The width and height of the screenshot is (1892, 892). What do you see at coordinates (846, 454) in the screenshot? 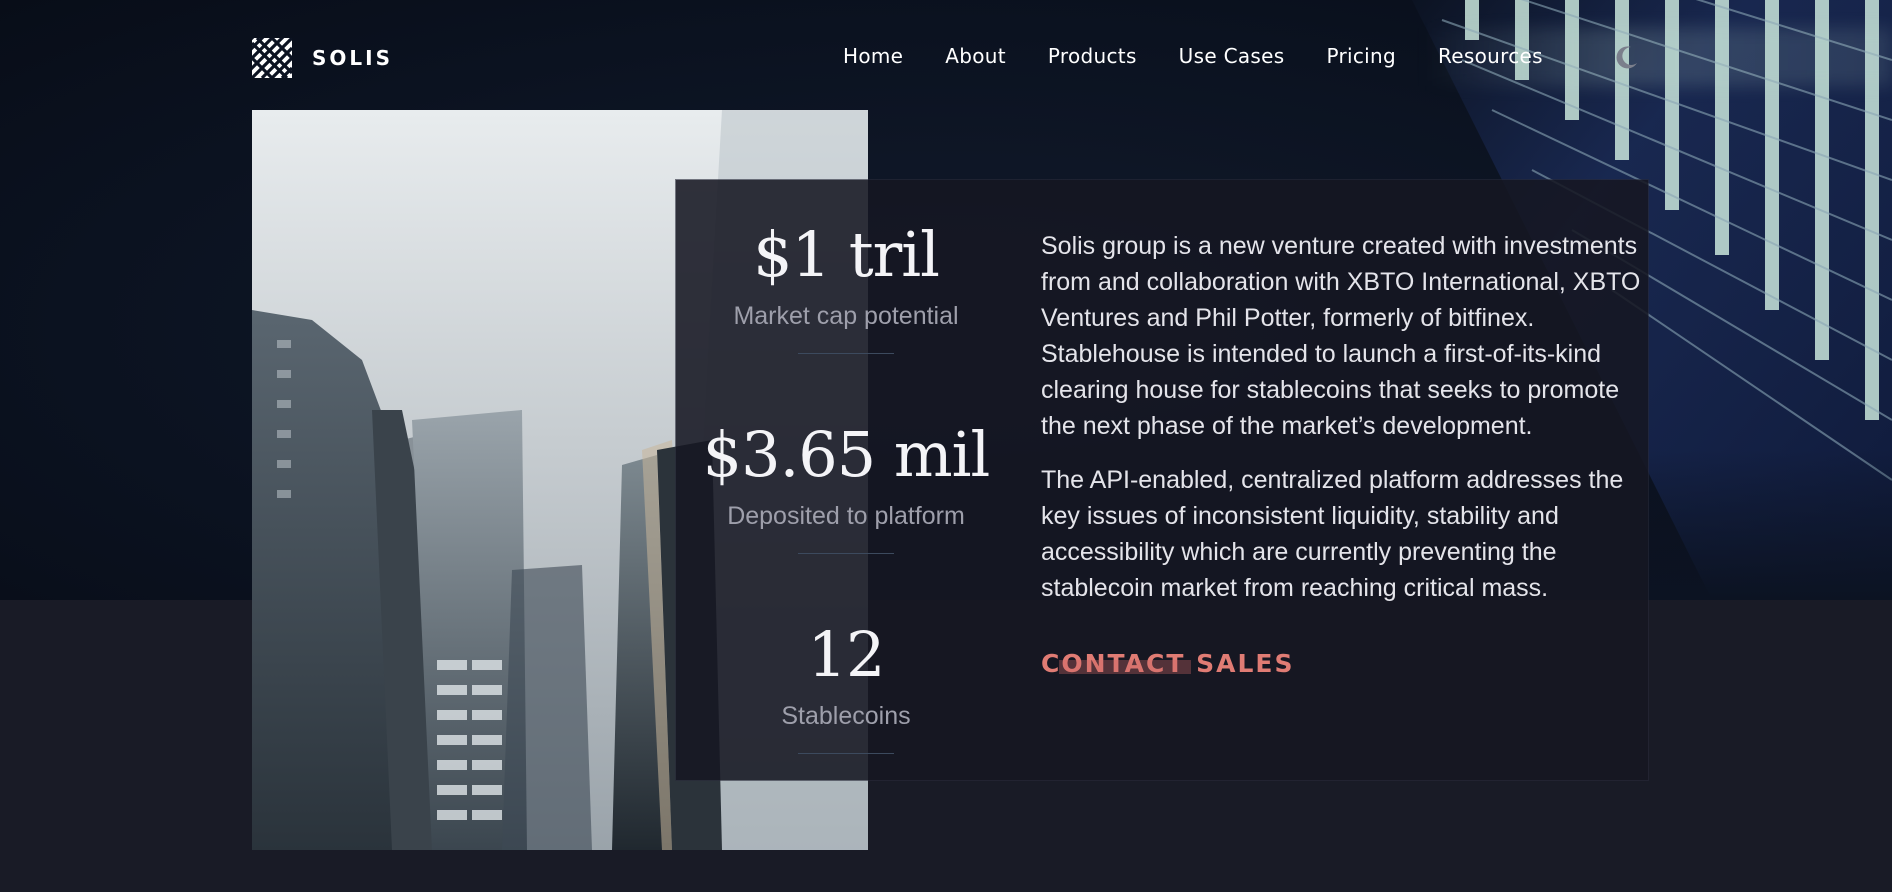
I see `stat-value: $3.65 mil` at bounding box center [846, 454].